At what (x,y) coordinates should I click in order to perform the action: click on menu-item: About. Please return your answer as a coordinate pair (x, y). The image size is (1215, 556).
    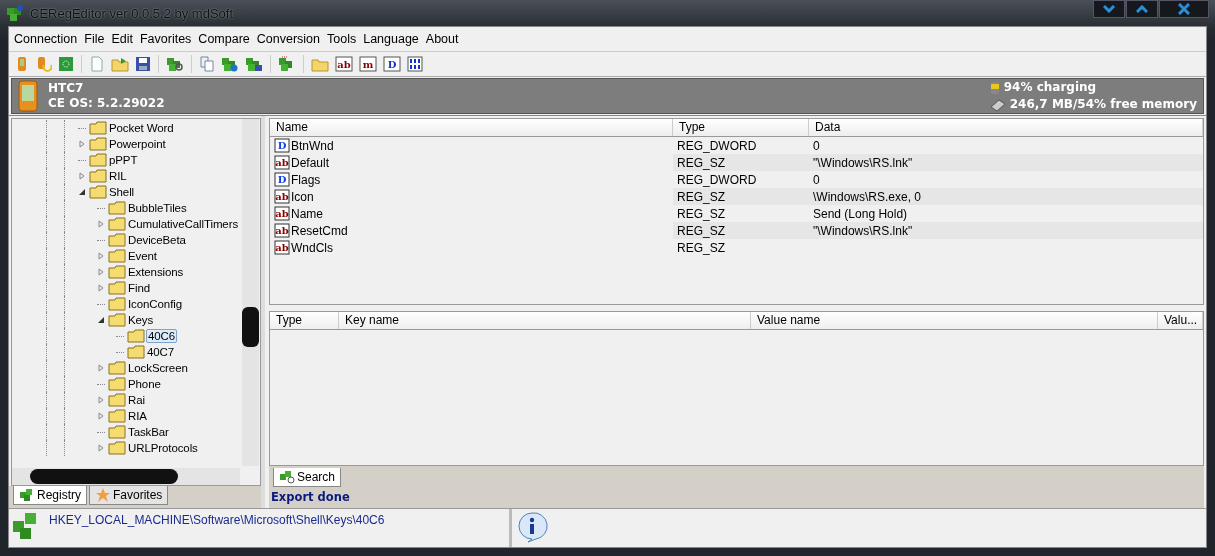
    Looking at the image, I should click on (442, 39).